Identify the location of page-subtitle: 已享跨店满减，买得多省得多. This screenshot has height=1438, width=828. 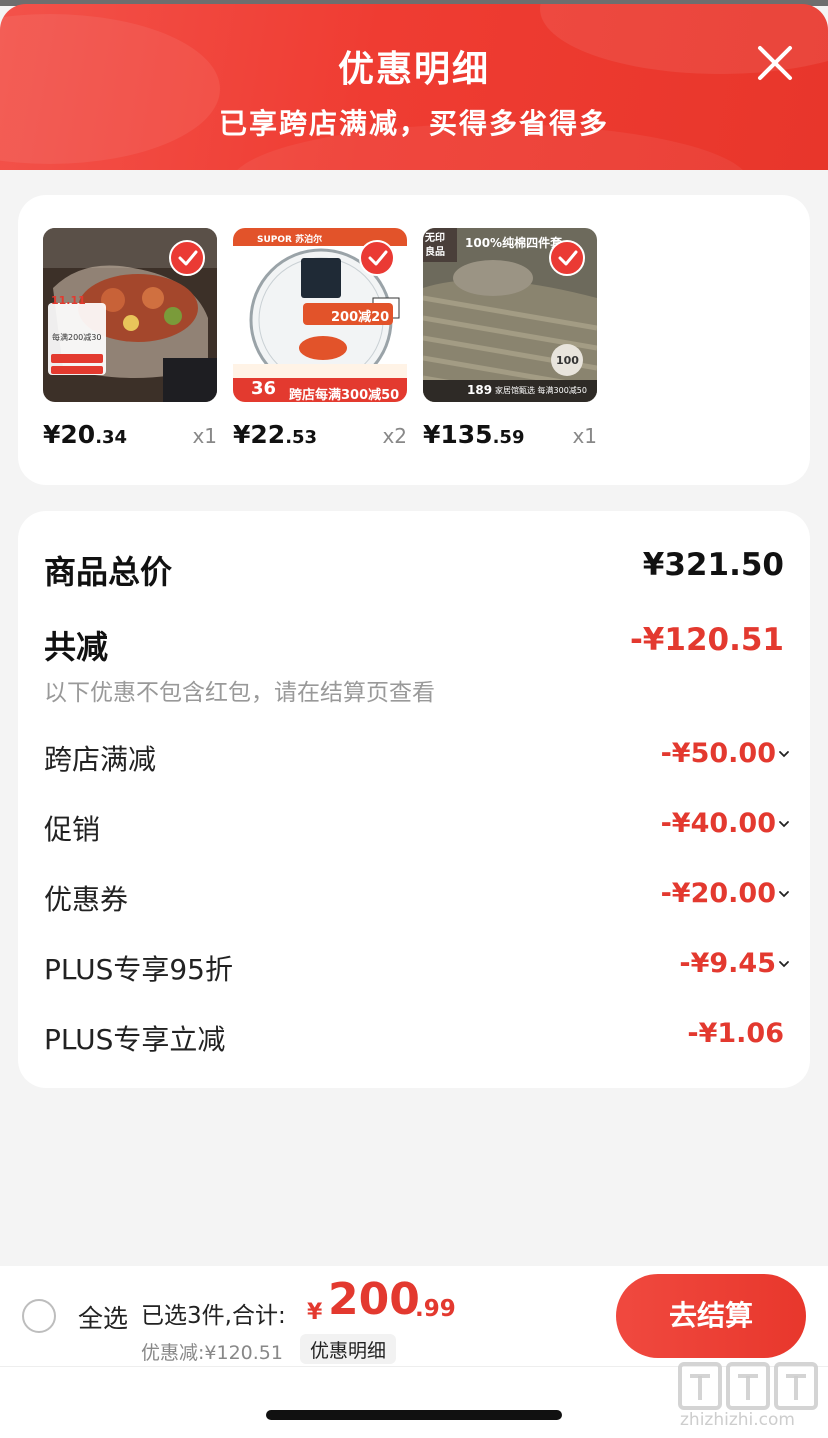
(413, 123).